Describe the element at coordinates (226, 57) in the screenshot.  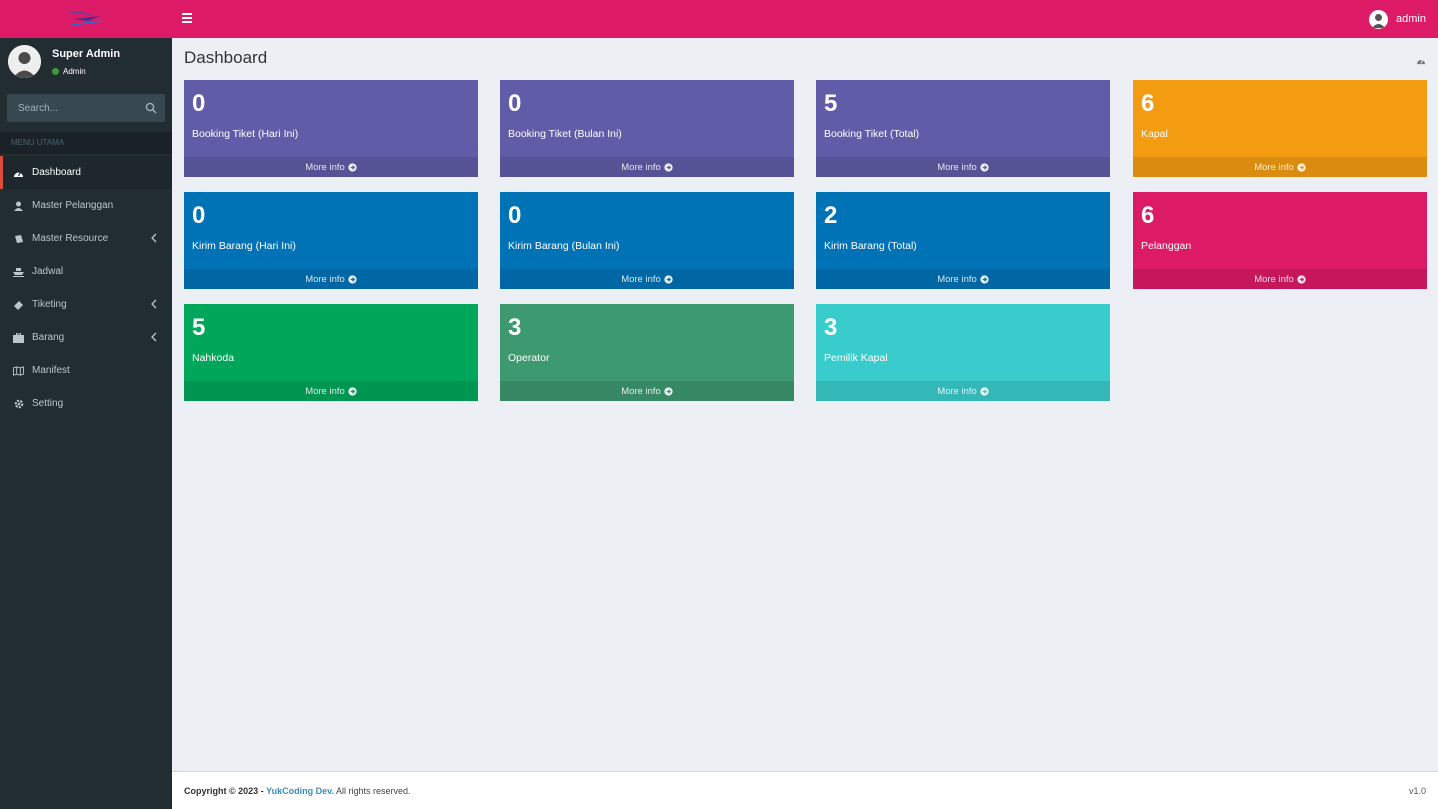
I see `page-title: Dashboard` at that location.